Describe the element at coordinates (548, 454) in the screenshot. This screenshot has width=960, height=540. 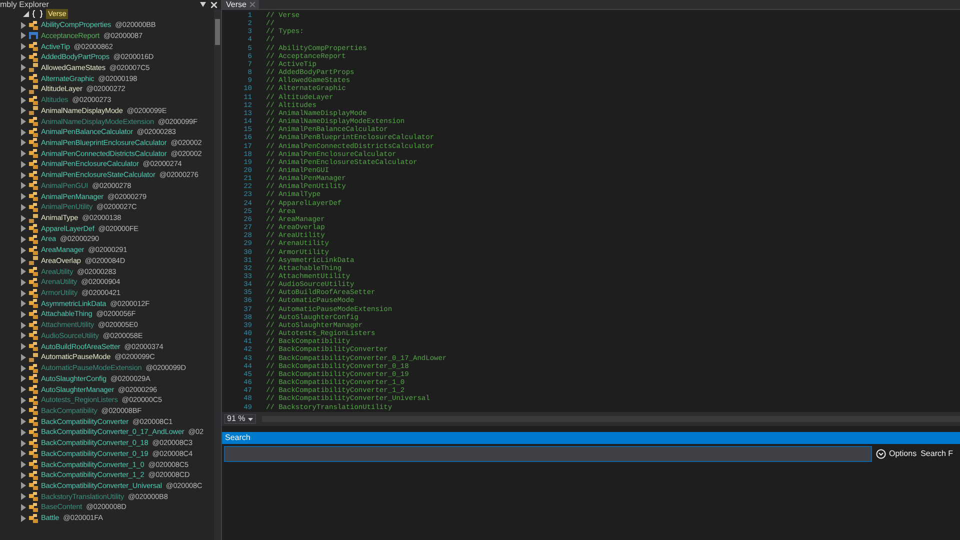
I see `search-field` at that location.